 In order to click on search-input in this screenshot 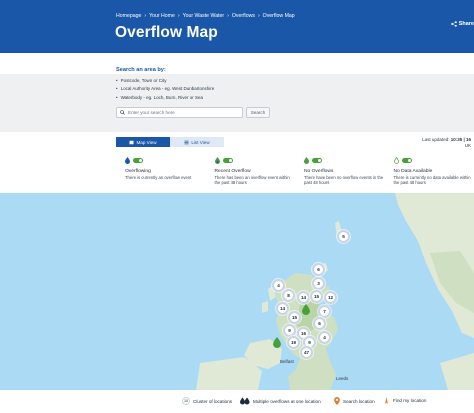, I will do `click(183, 112)`.